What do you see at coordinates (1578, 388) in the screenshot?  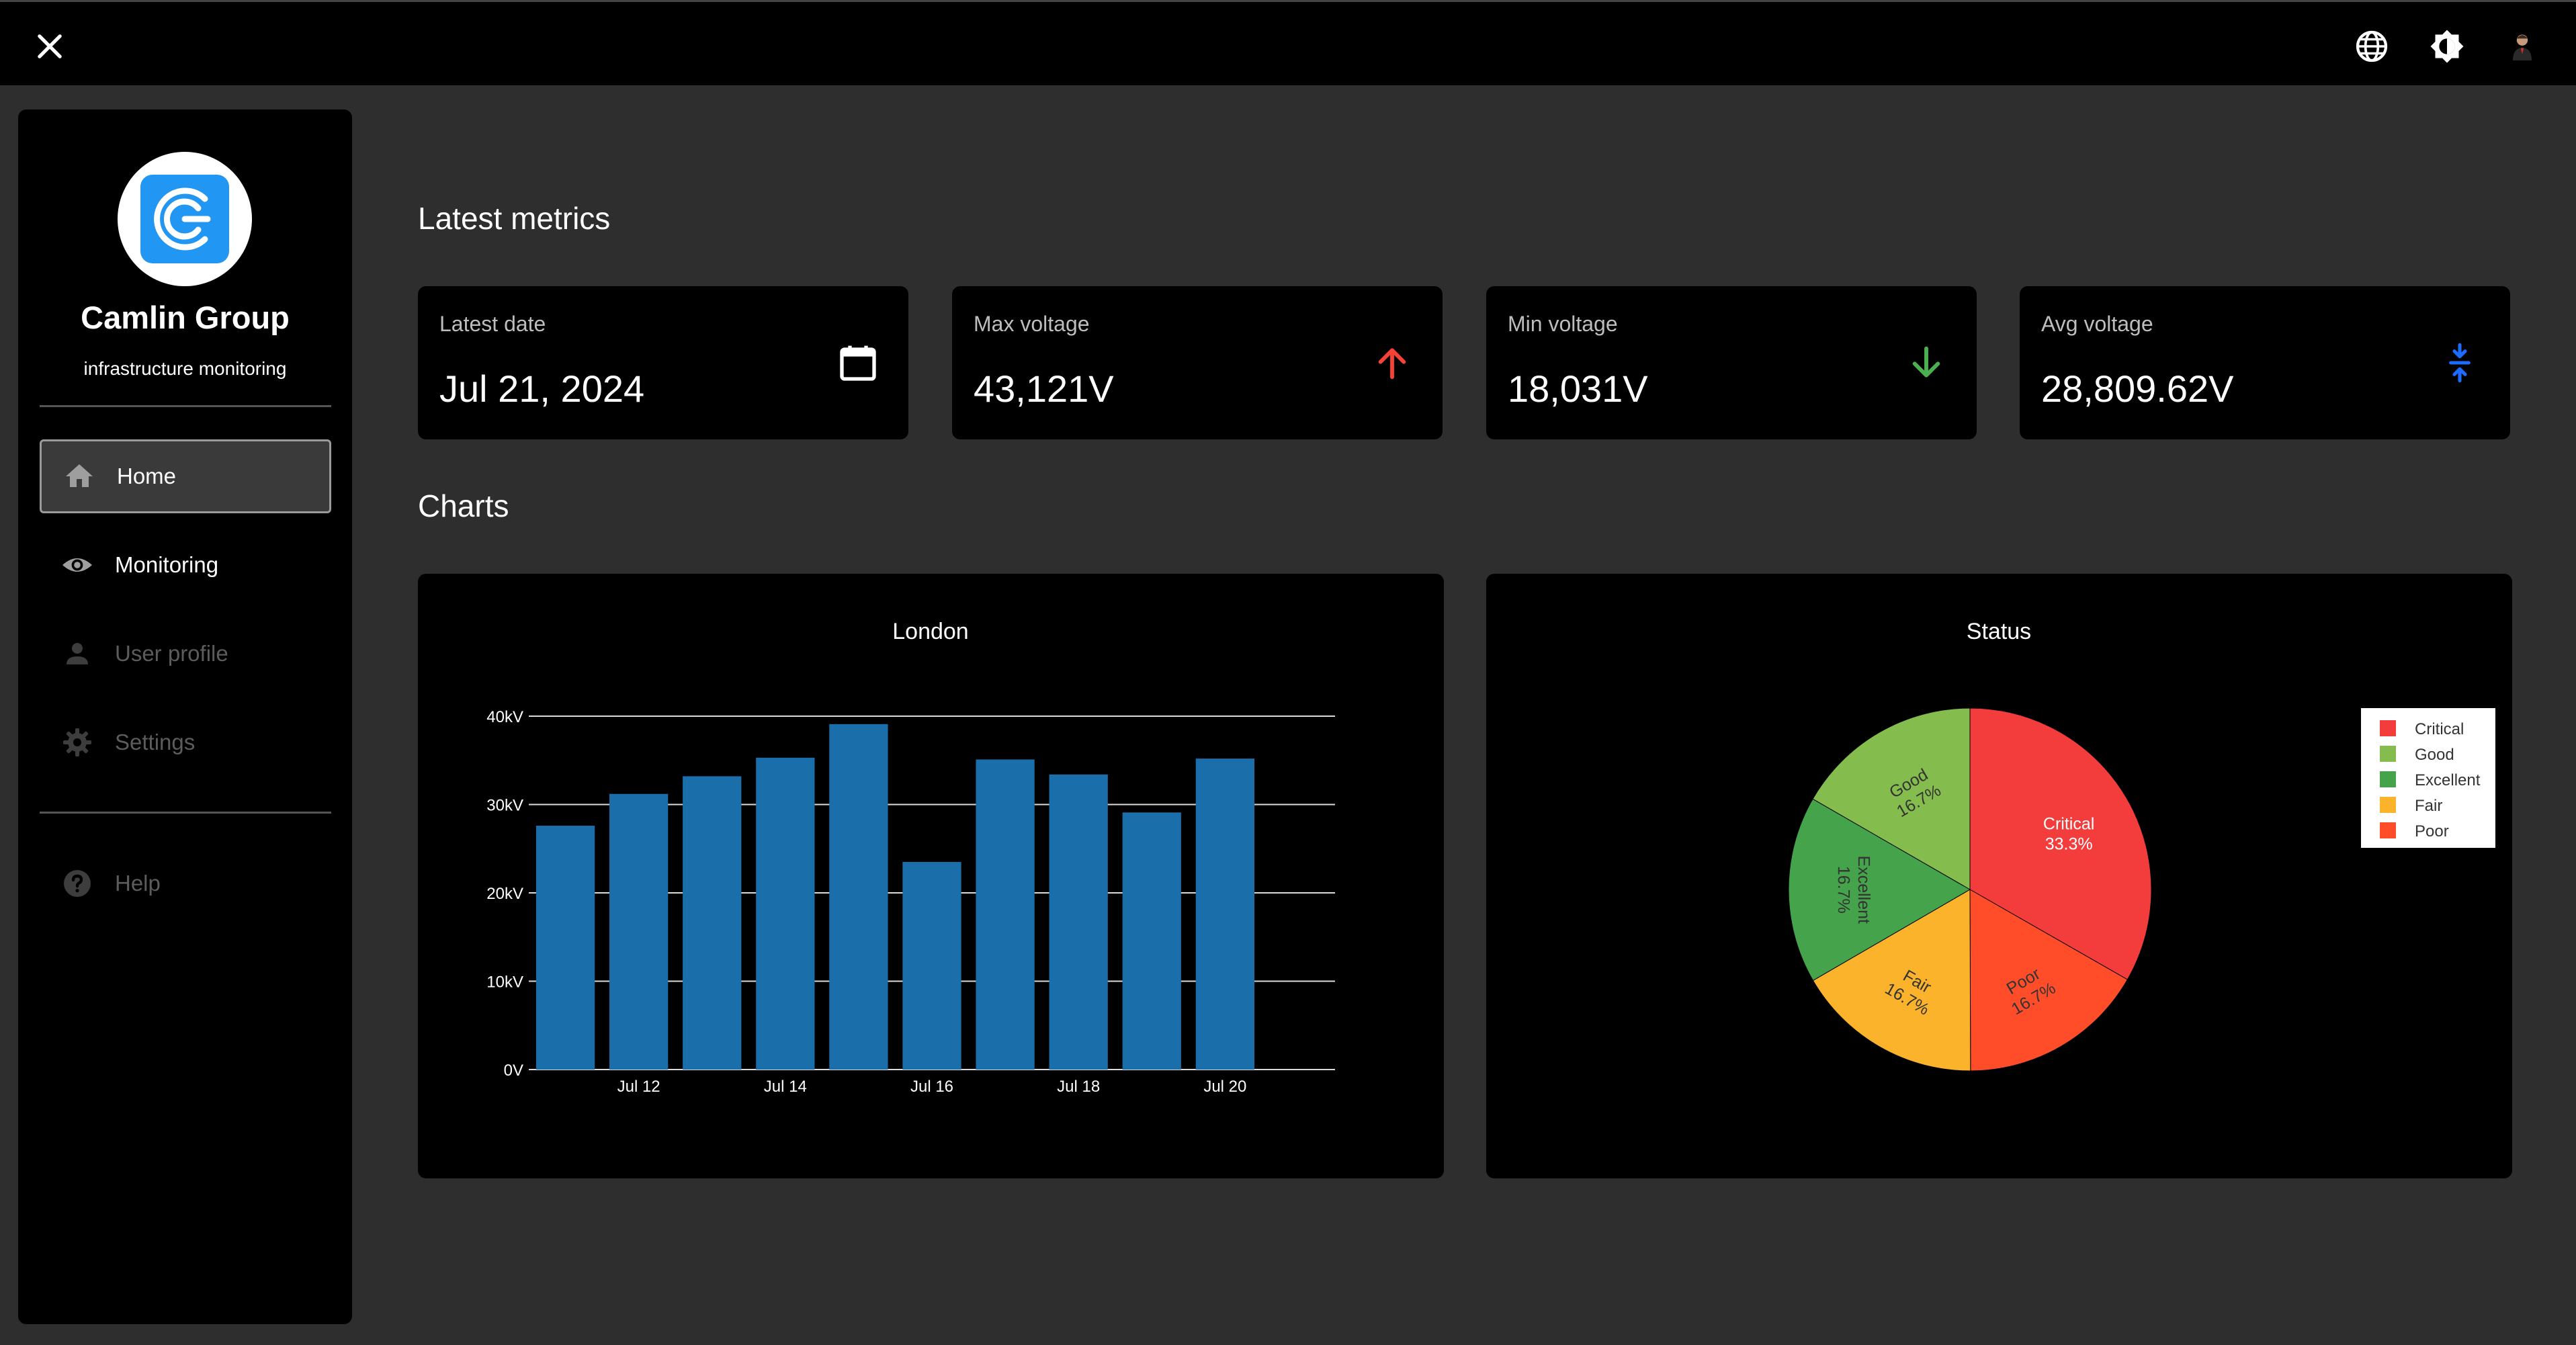 I see `metric-value: 18,031V` at bounding box center [1578, 388].